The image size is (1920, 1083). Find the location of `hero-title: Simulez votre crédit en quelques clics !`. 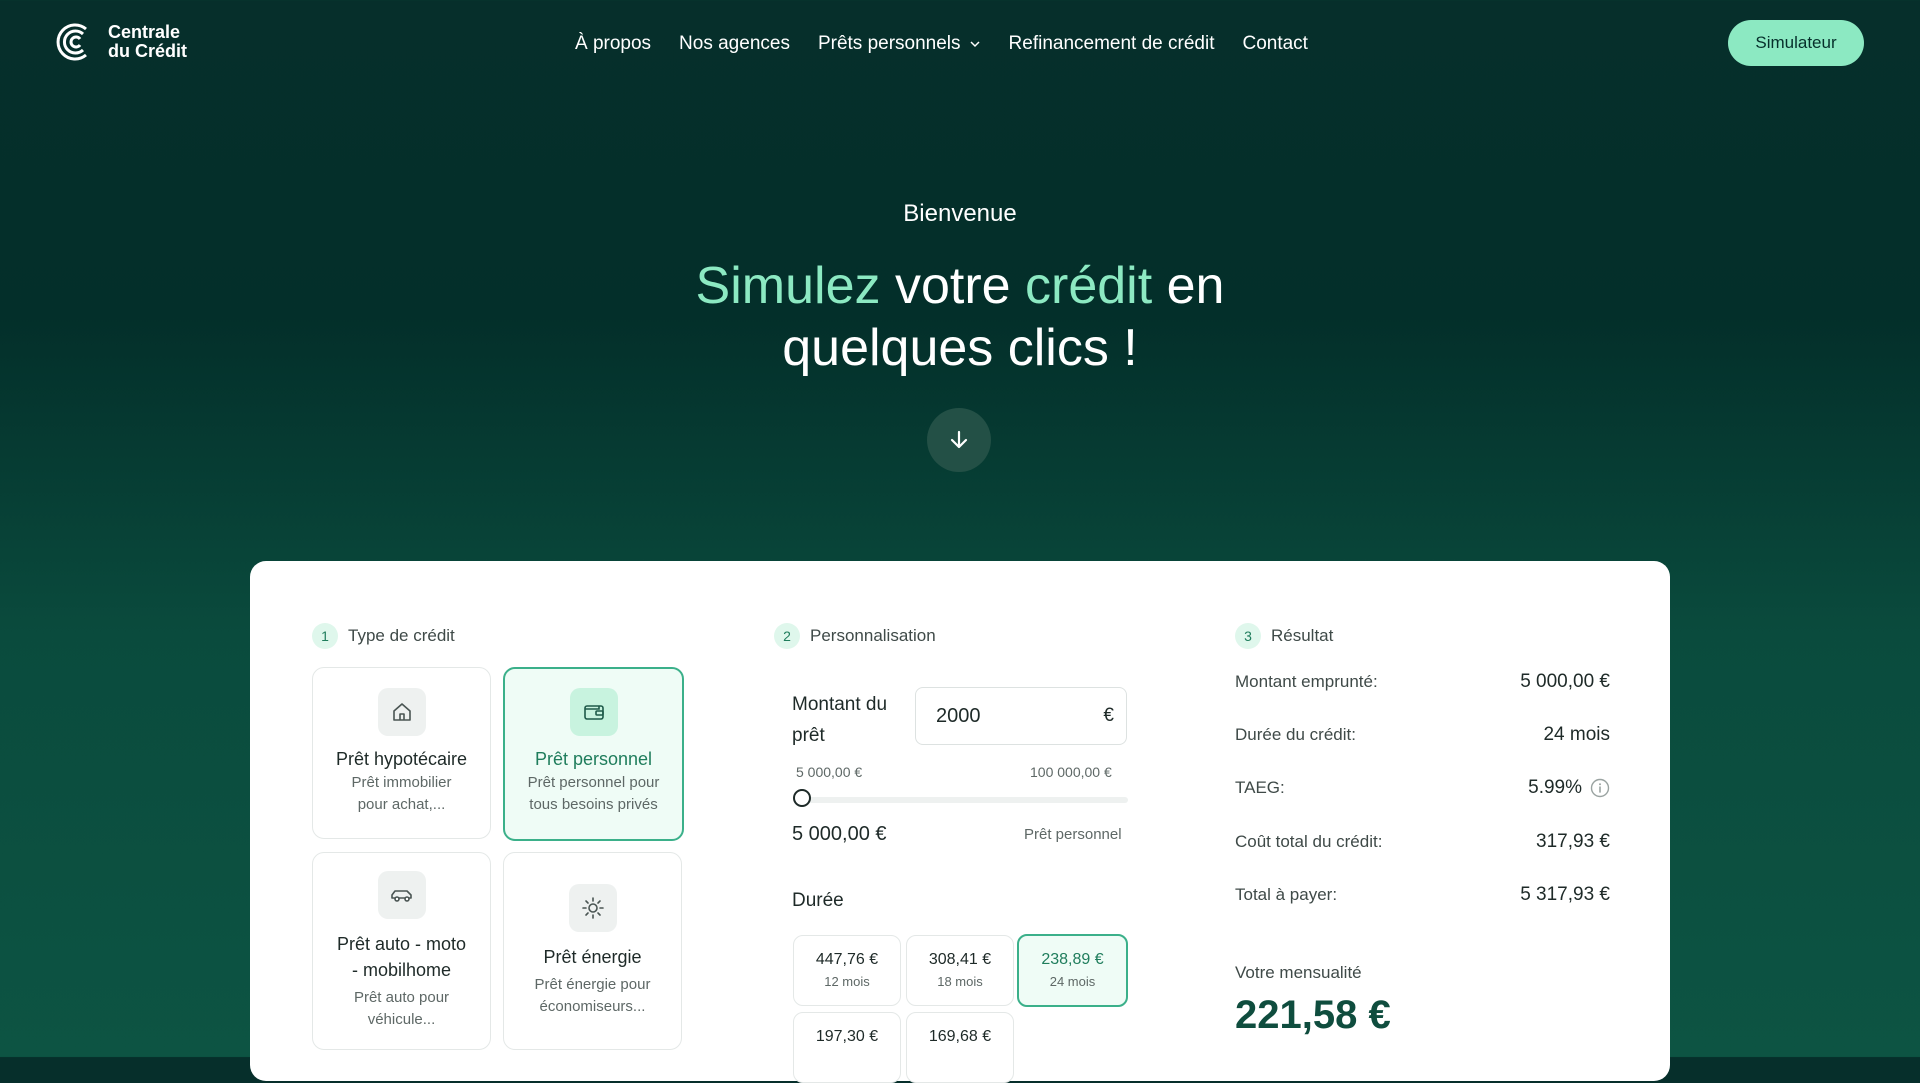

hero-title: Simulez votre crédit en quelques clics ! is located at coordinates (960, 317).